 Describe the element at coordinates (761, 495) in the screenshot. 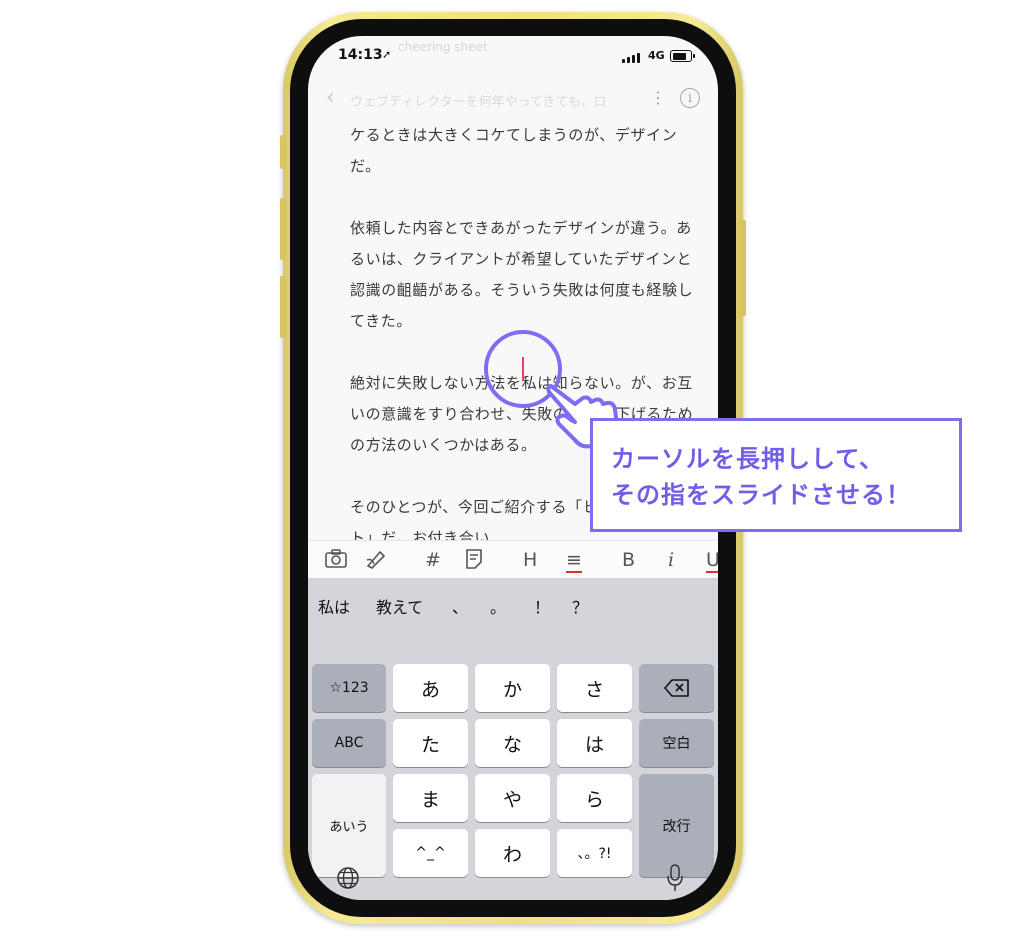

I see `callout-line-2: その指をスライドさせる！` at that location.